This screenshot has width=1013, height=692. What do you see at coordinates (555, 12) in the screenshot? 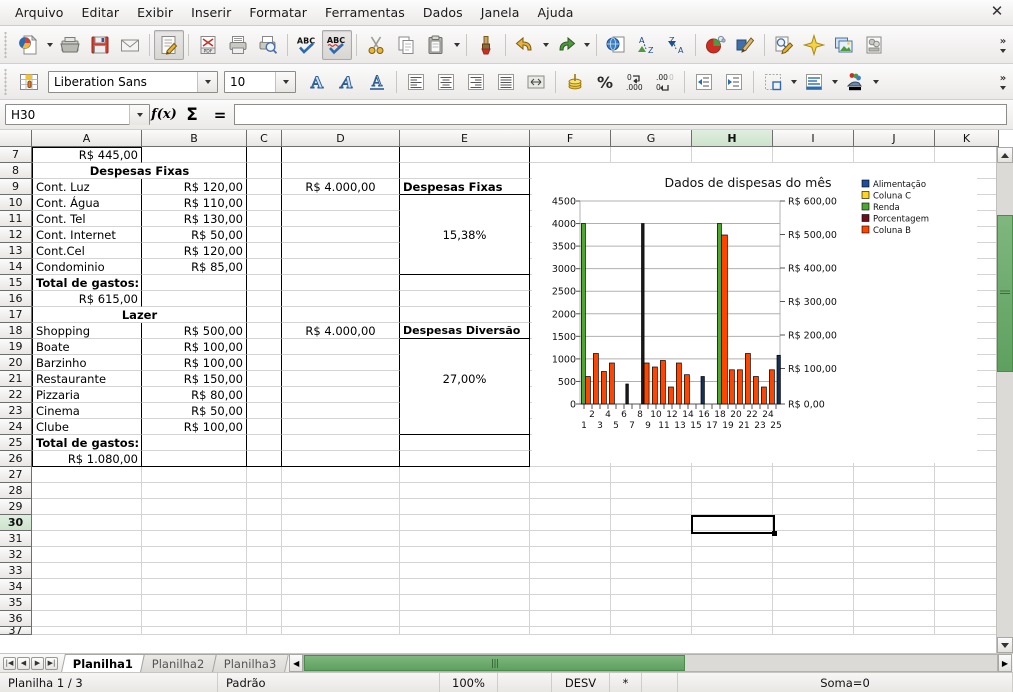
I see `menu-ajuda: Ajuda` at bounding box center [555, 12].